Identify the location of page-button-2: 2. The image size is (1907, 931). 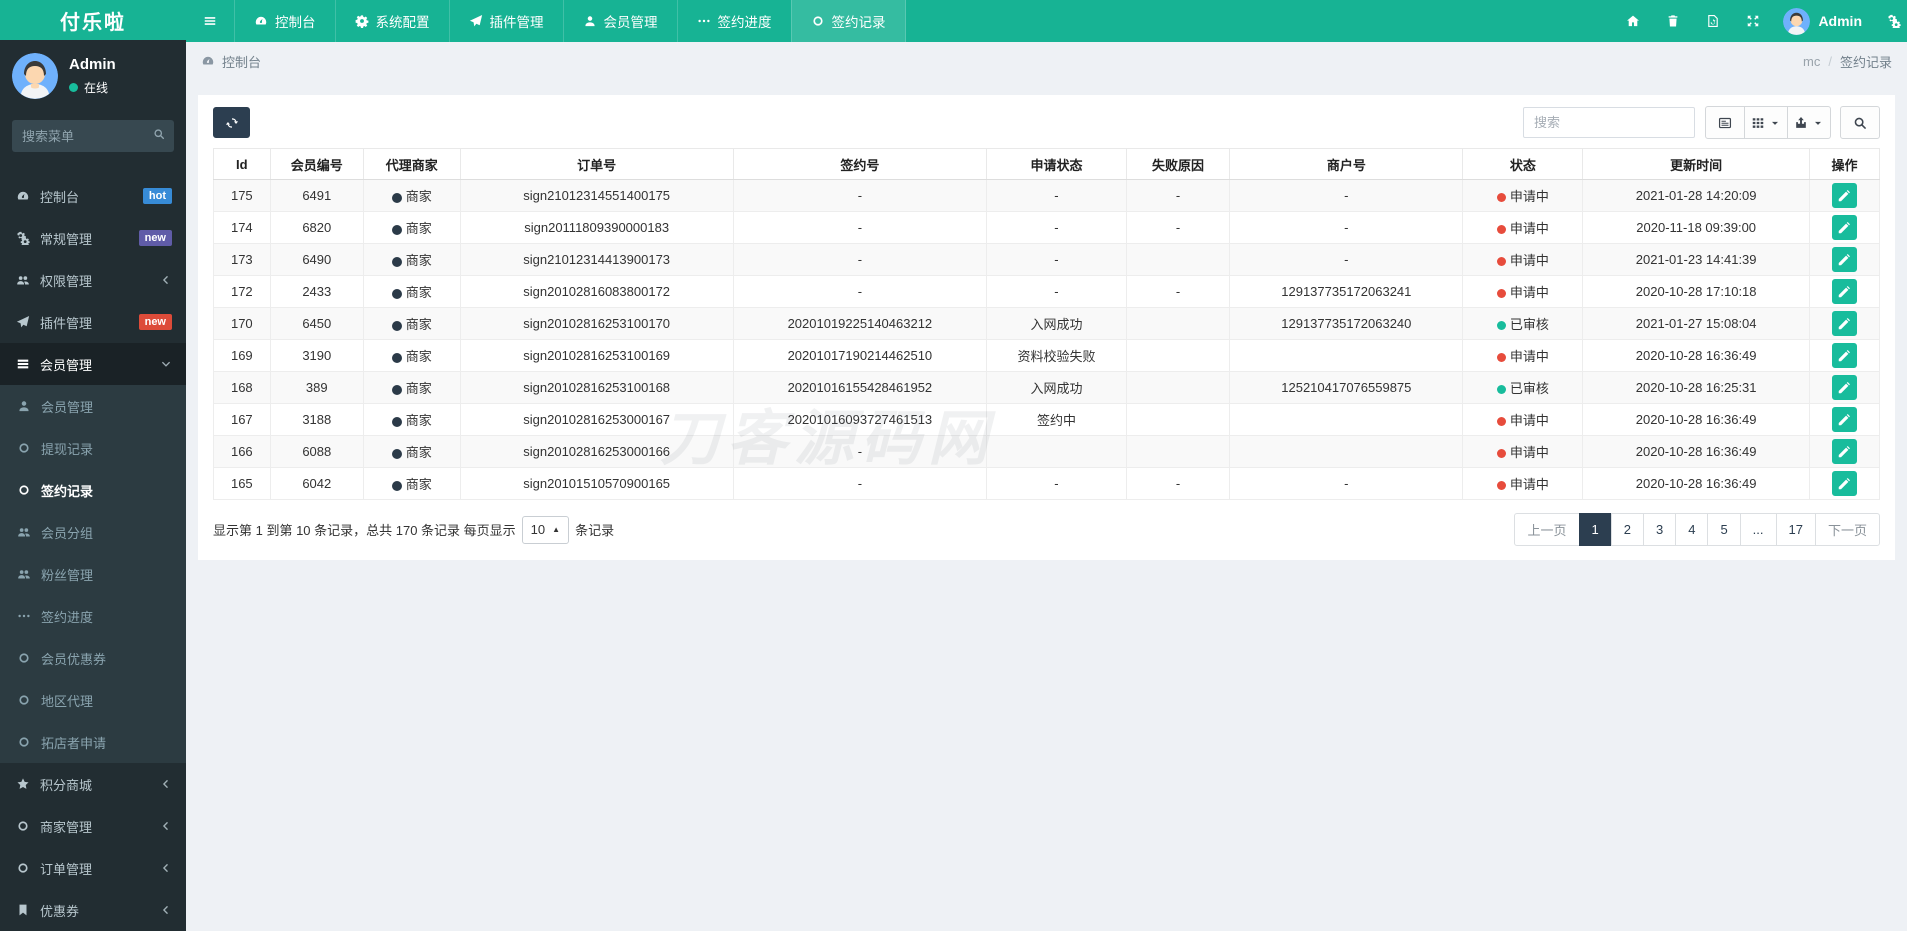
(1627, 529).